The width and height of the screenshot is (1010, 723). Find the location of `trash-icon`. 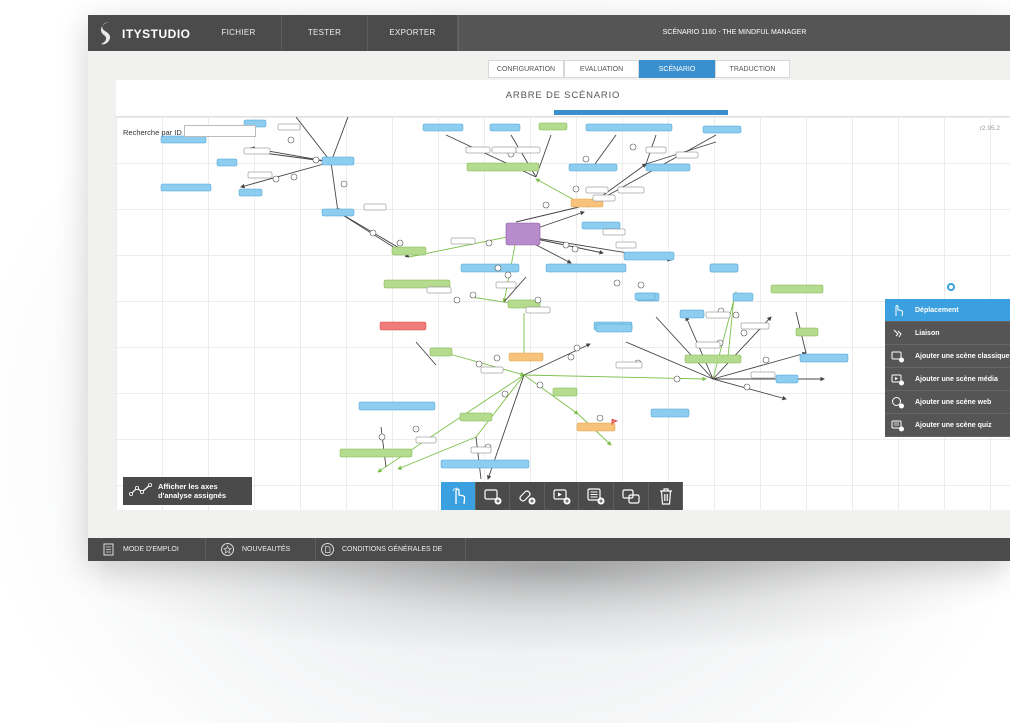

trash-icon is located at coordinates (665, 496).